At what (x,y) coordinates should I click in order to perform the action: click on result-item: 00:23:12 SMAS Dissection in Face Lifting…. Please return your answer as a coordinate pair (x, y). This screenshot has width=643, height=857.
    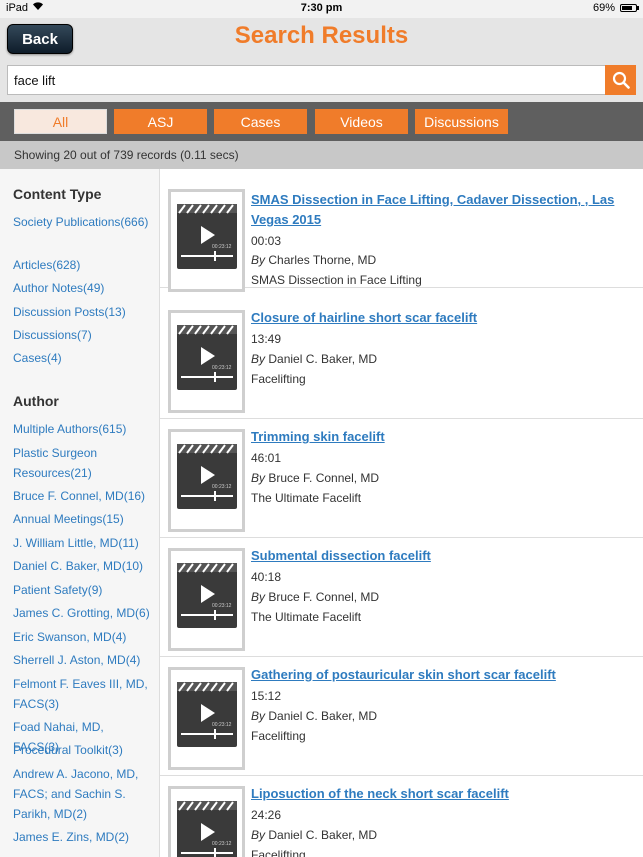
    Looking at the image, I should click on (401, 230).